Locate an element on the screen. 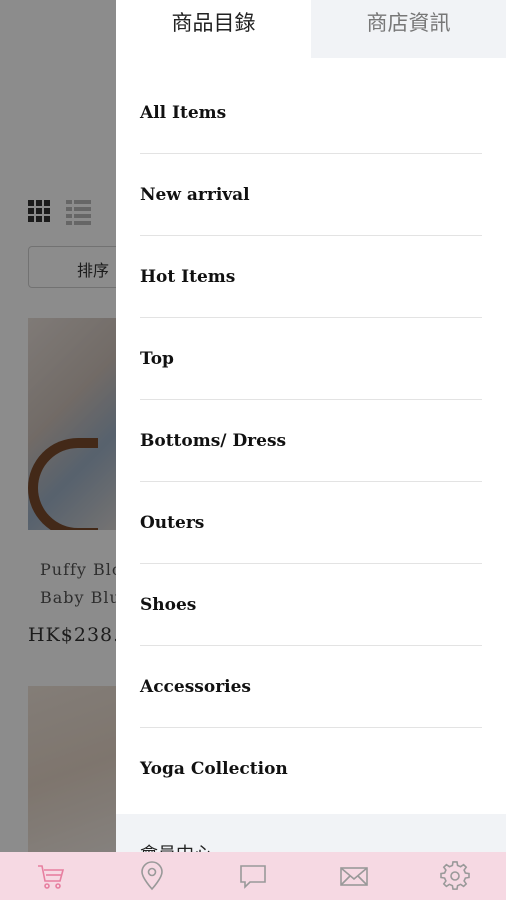 The height and width of the screenshot is (900, 506). chat-bubble-icon is located at coordinates (253, 877).